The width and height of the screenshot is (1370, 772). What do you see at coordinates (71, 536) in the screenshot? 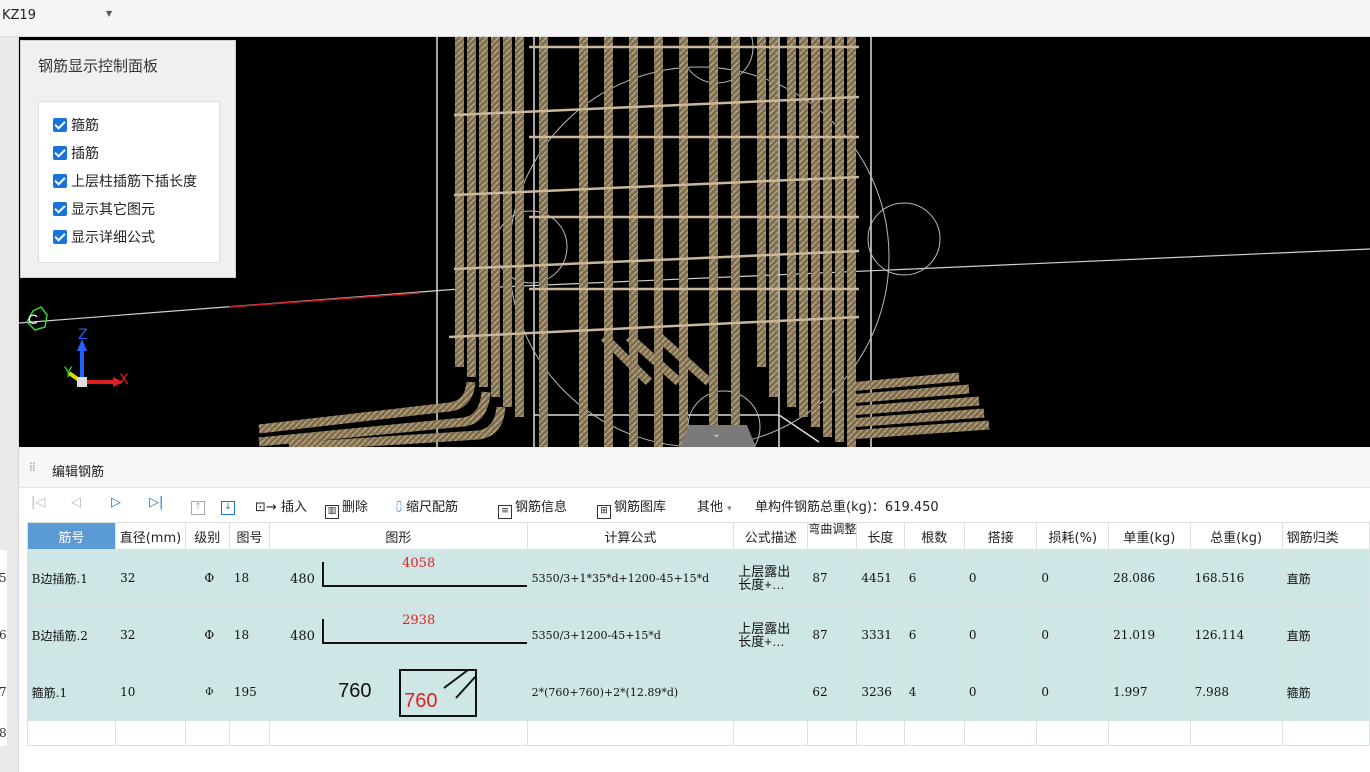
I see `column-header: 筋号` at bounding box center [71, 536].